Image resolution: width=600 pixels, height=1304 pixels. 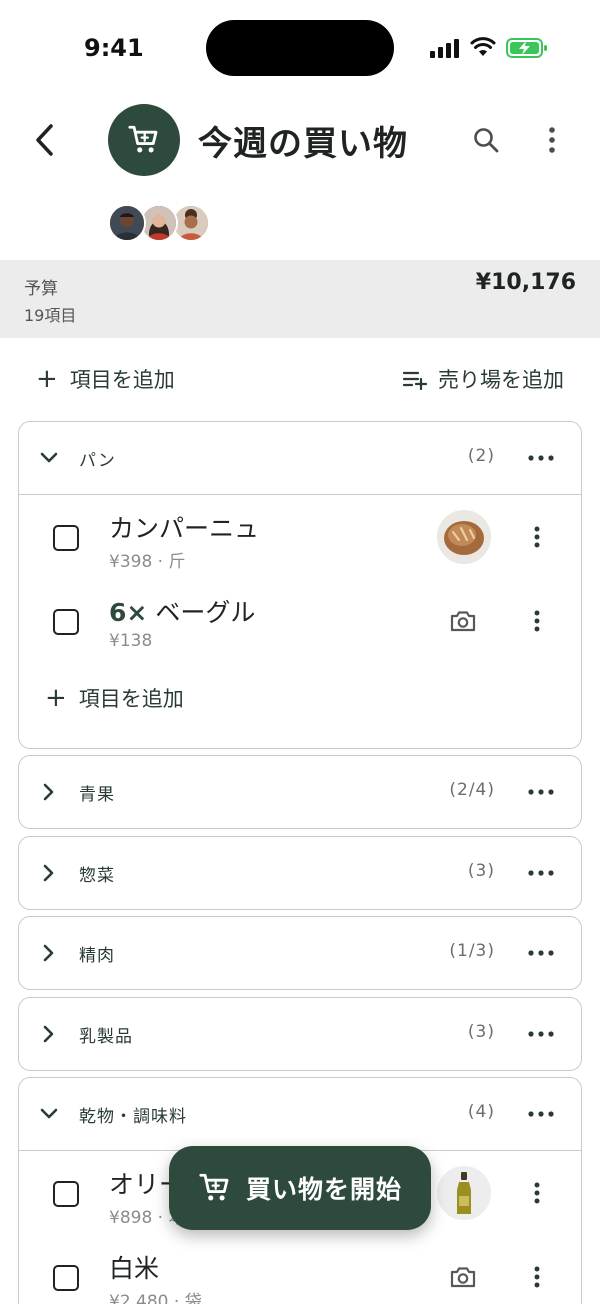 I want to click on category-header: 青果 (2/4), so click(x=300, y=792).